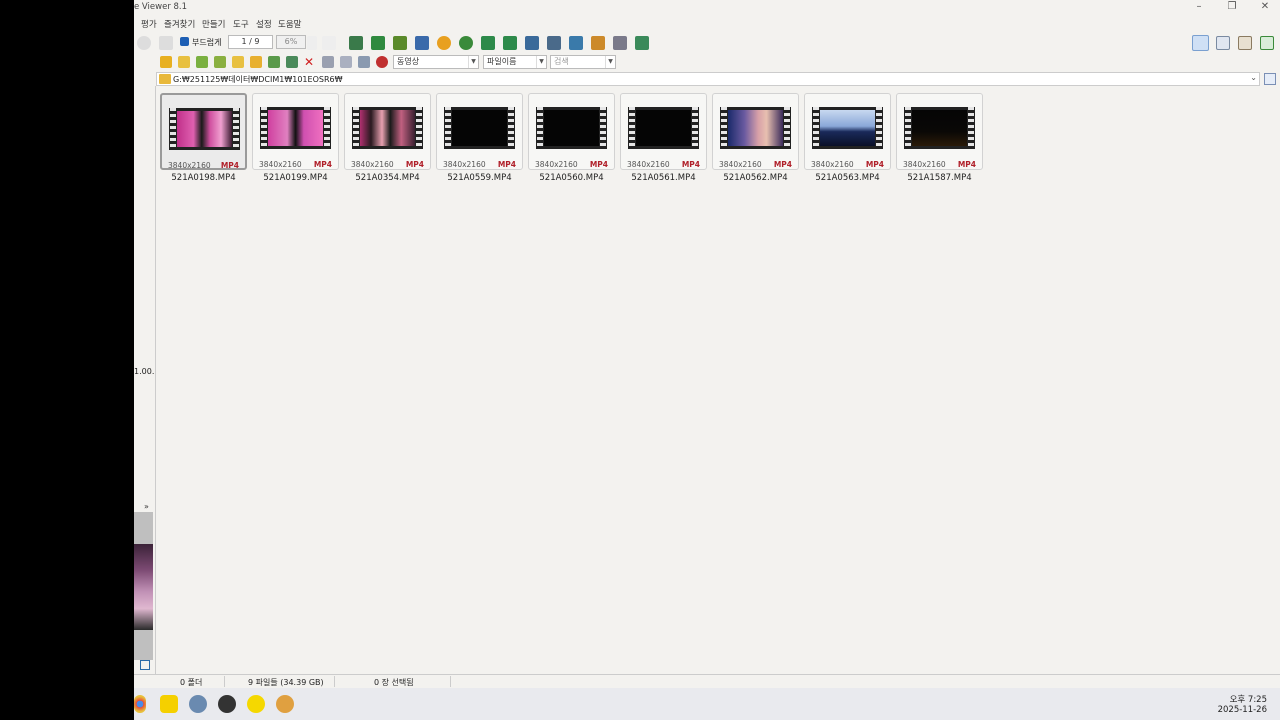  What do you see at coordinates (1245, 43) in the screenshot?
I see `view-image-icon` at bounding box center [1245, 43].